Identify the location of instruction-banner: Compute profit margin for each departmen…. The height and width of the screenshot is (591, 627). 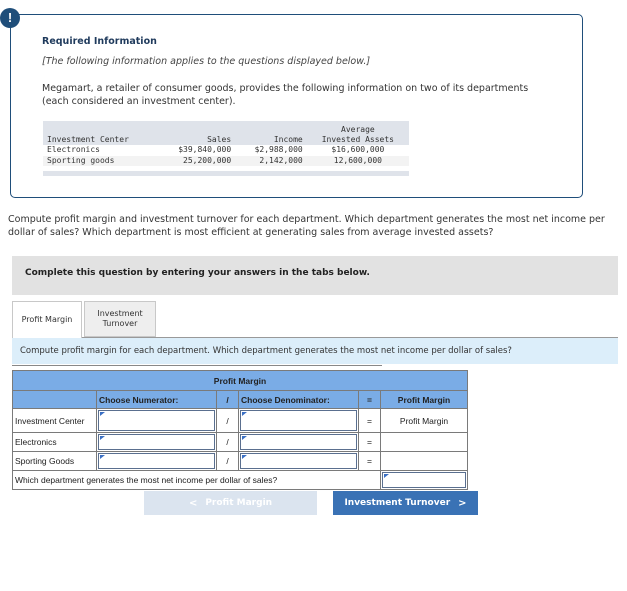
(315, 351).